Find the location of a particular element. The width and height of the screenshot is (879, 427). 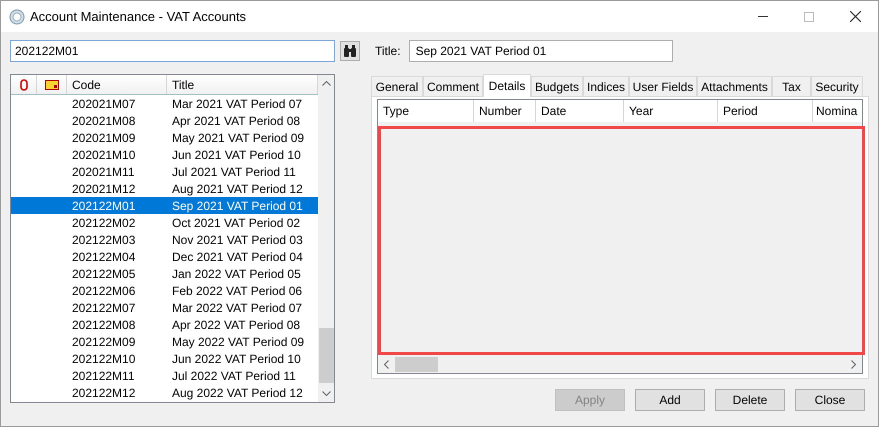

column-header: Nomina is located at coordinates (837, 111).